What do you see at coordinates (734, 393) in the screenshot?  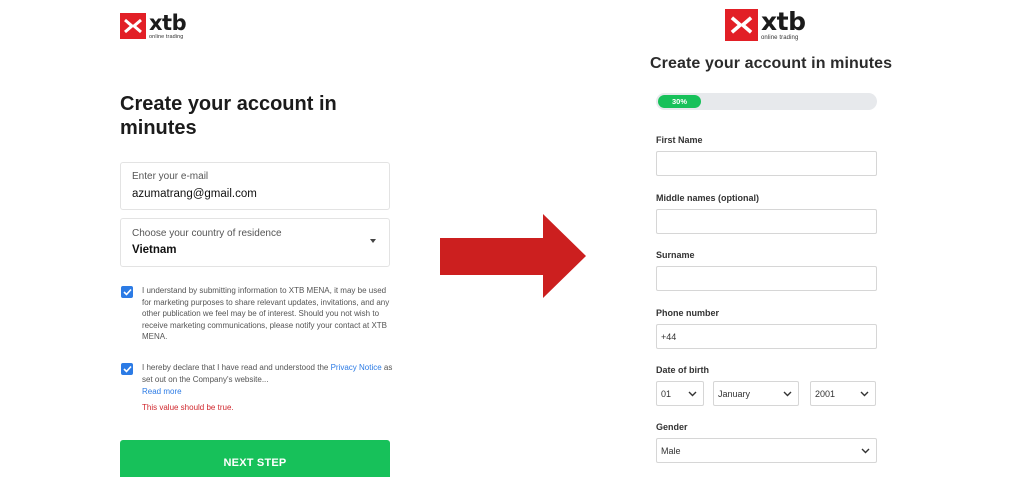 I see `dob-month-value: January` at bounding box center [734, 393].